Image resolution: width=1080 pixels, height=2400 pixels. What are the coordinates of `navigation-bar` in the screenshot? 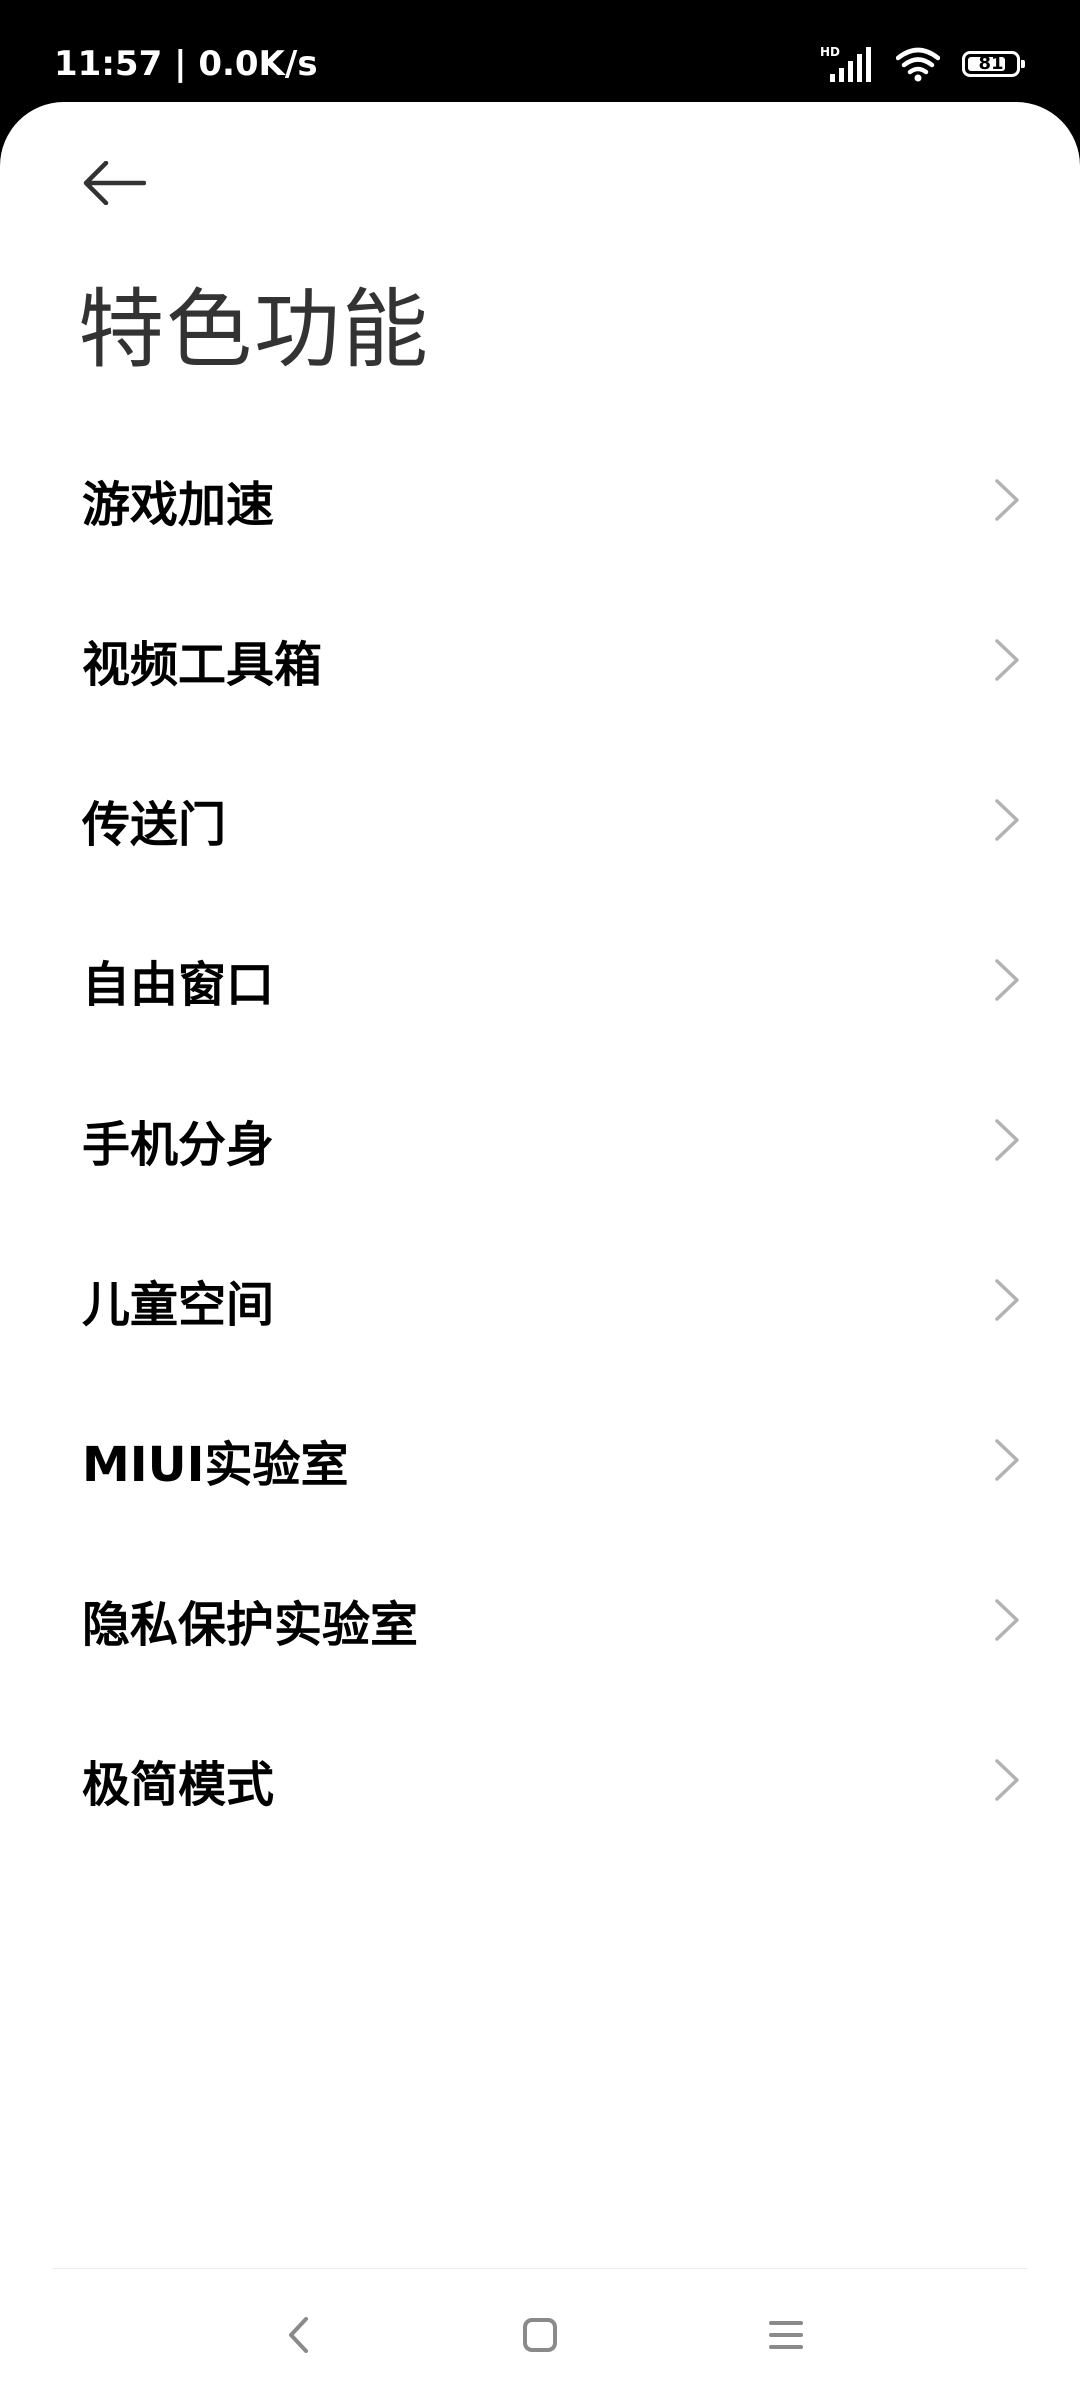 It's located at (540, 2335).